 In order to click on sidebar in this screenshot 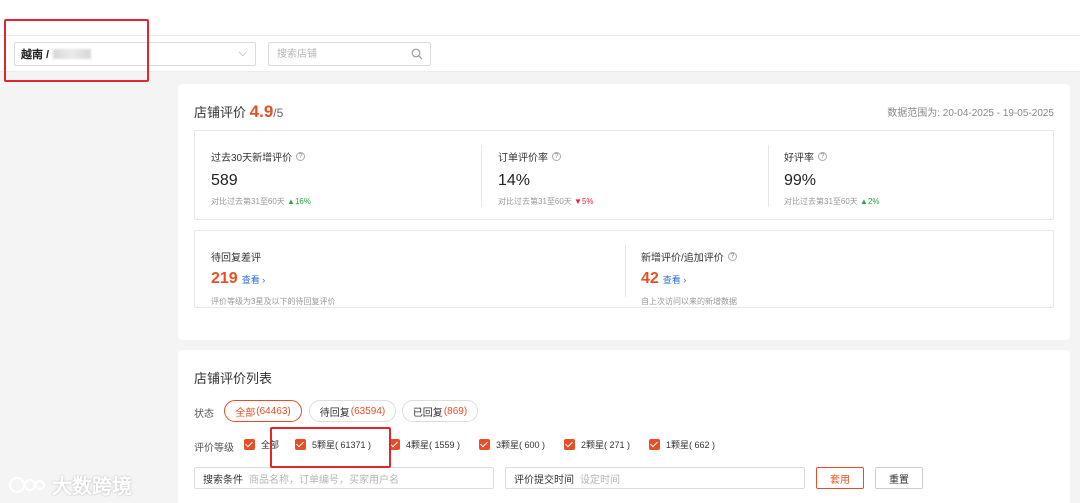, I will do `click(82, 288)`.